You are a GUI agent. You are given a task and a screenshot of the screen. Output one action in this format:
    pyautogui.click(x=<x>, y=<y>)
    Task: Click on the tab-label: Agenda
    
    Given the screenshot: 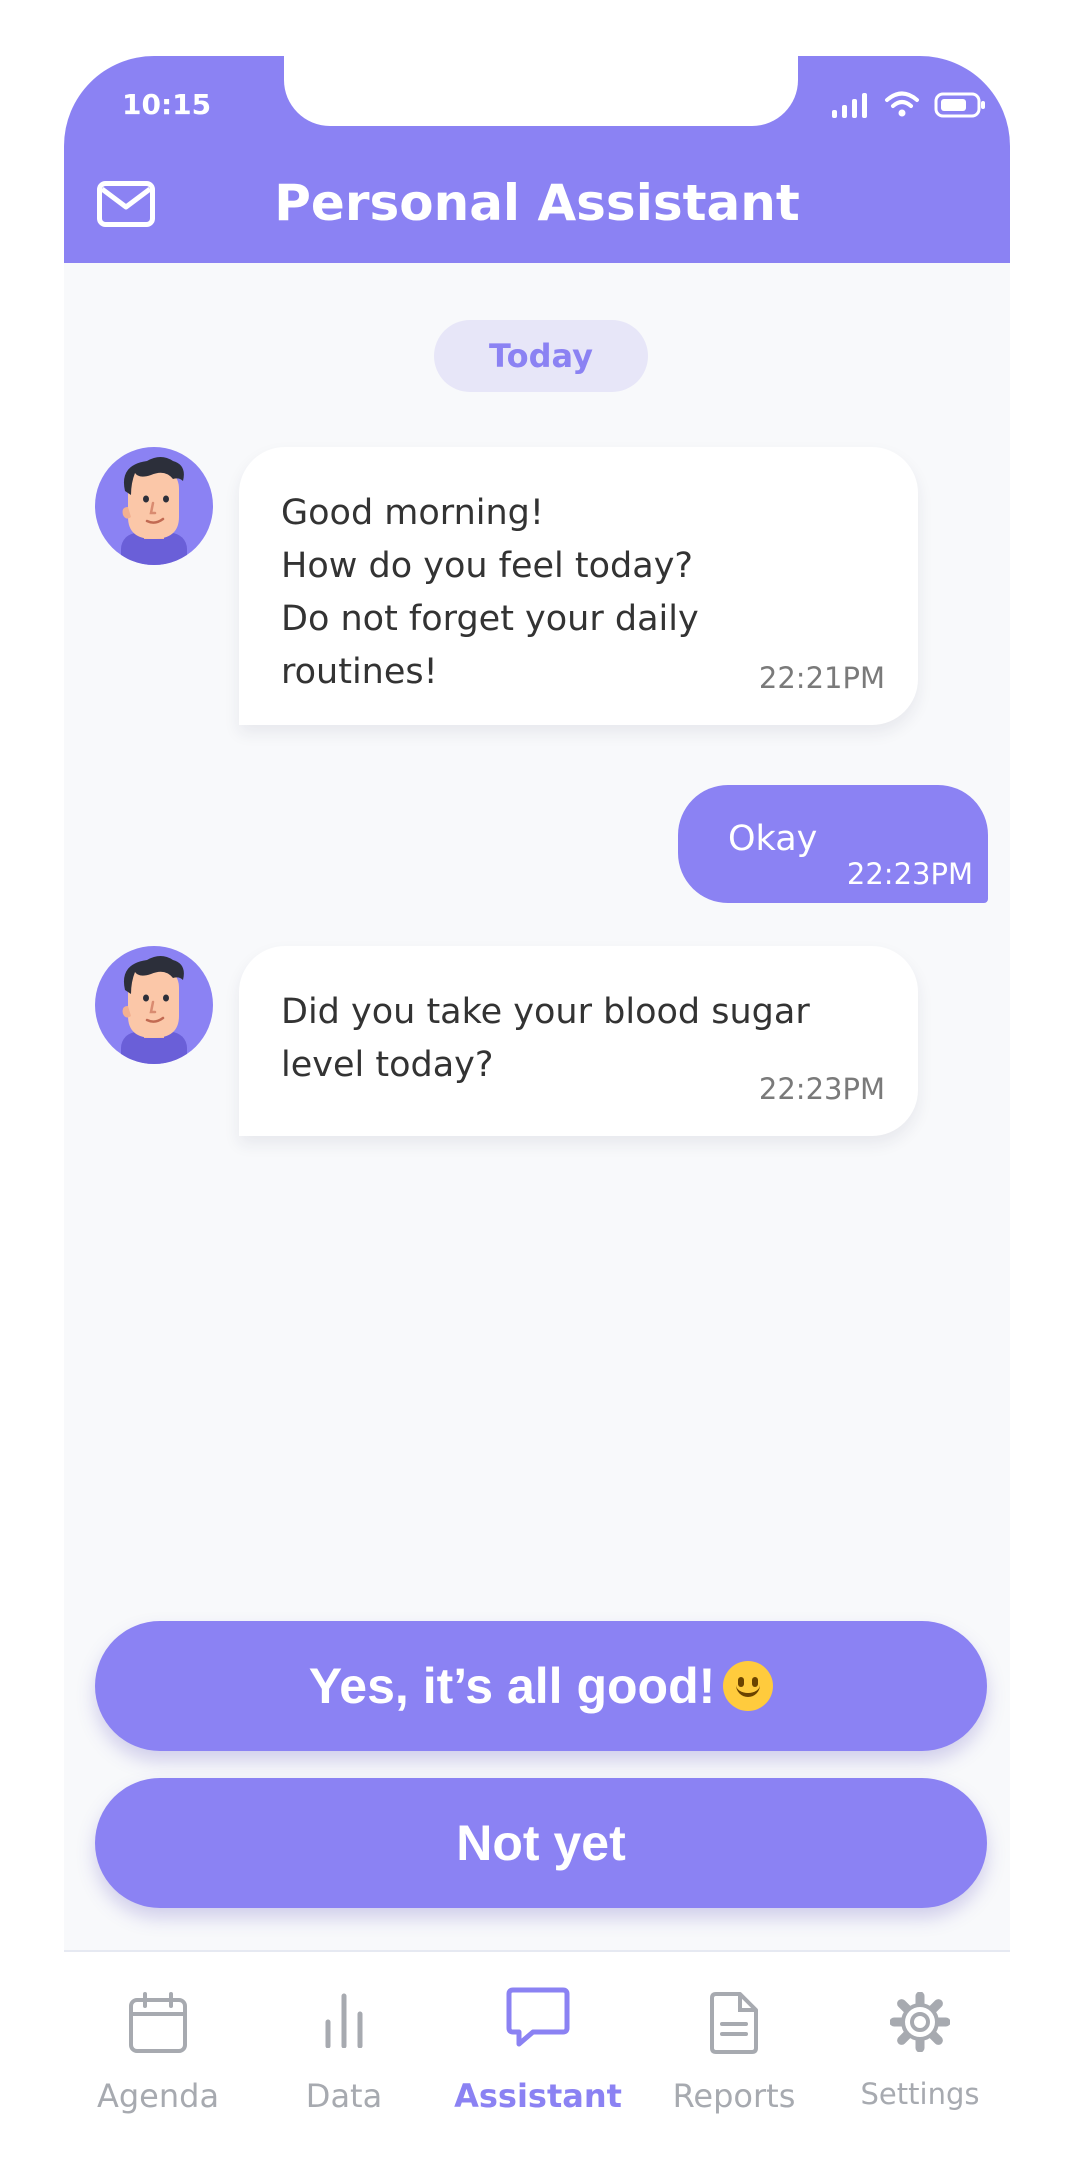 What is the action you would take?
    pyautogui.click(x=158, y=2096)
    